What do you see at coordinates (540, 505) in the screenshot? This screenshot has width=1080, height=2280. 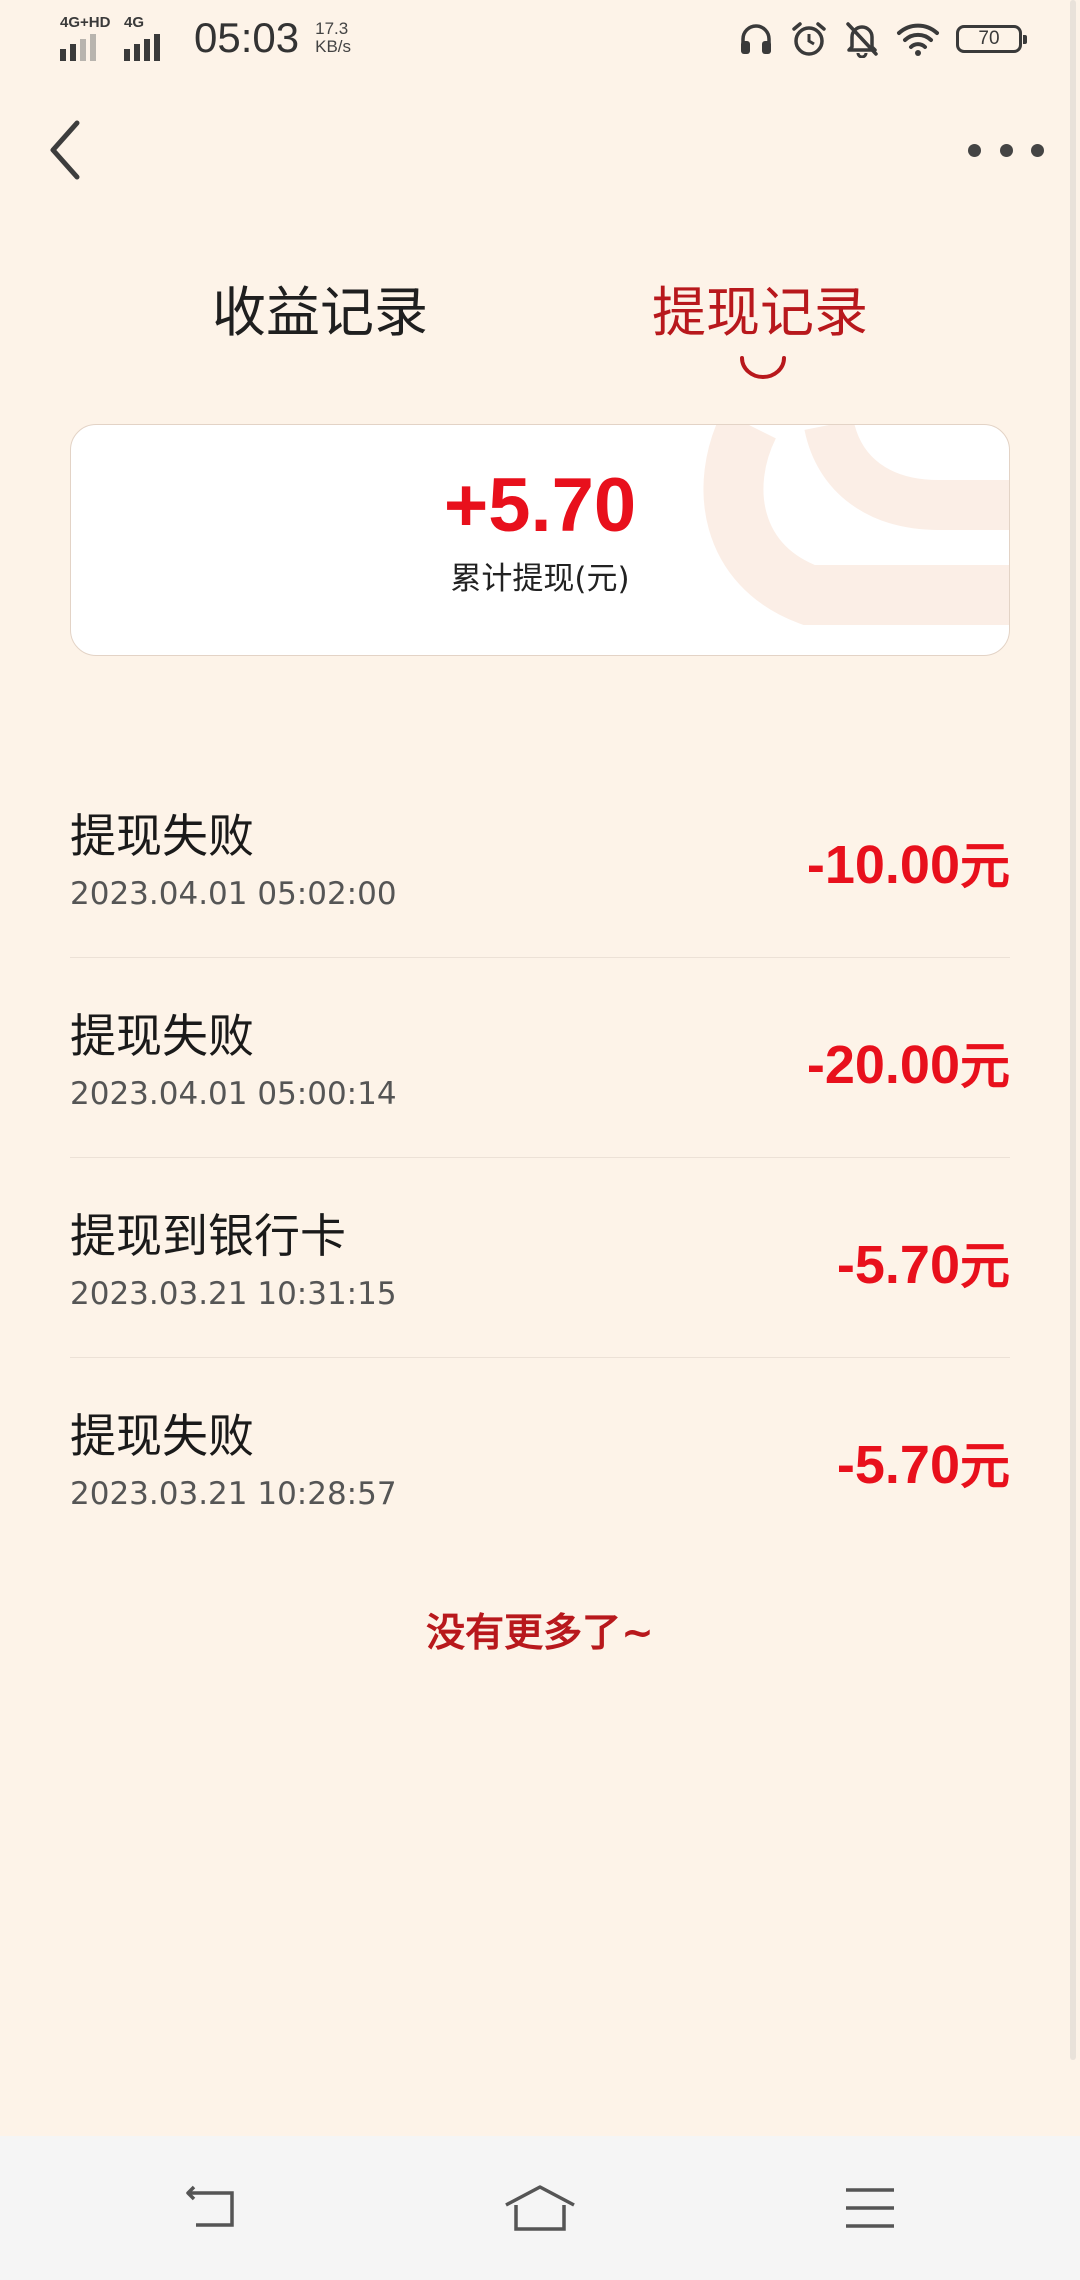 I see `total-withdrawal-amount: +5.70` at bounding box center [540, 505].